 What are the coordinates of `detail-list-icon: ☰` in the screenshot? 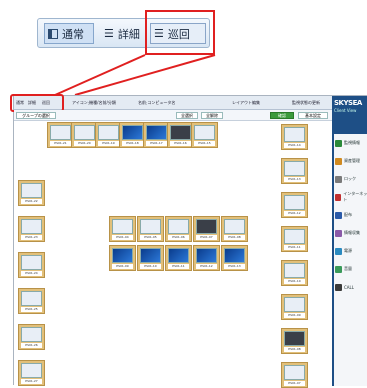 It's located at (109, 33).